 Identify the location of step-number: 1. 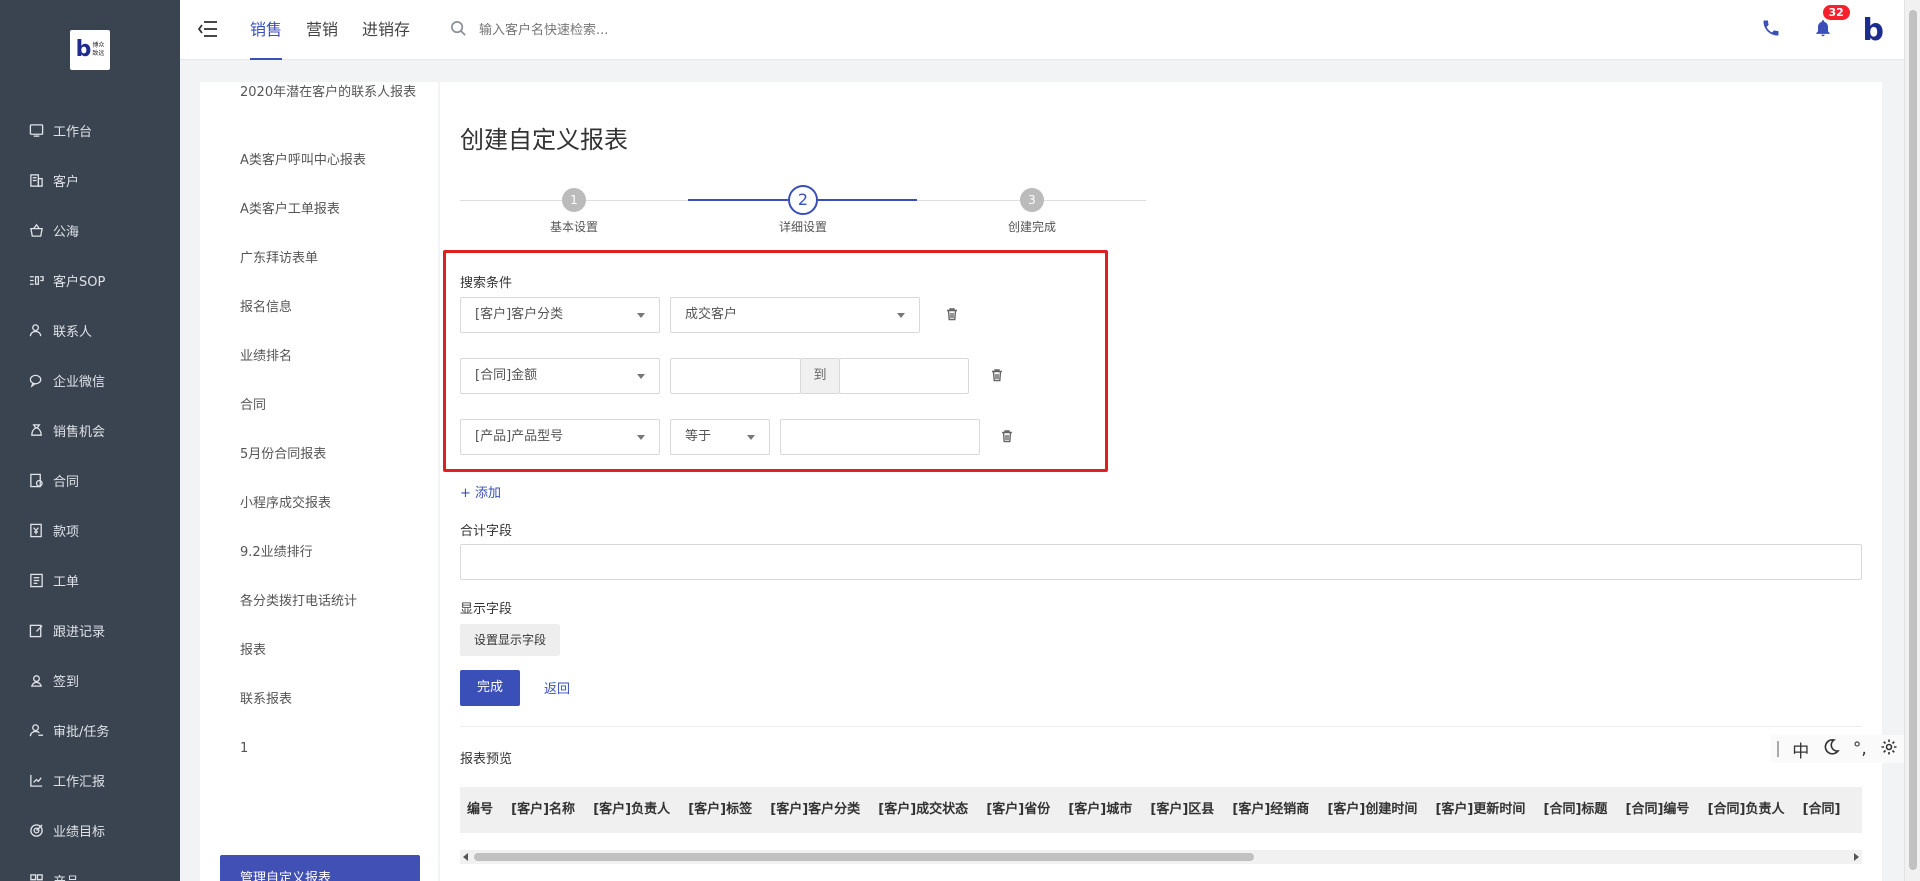
(574, 200).